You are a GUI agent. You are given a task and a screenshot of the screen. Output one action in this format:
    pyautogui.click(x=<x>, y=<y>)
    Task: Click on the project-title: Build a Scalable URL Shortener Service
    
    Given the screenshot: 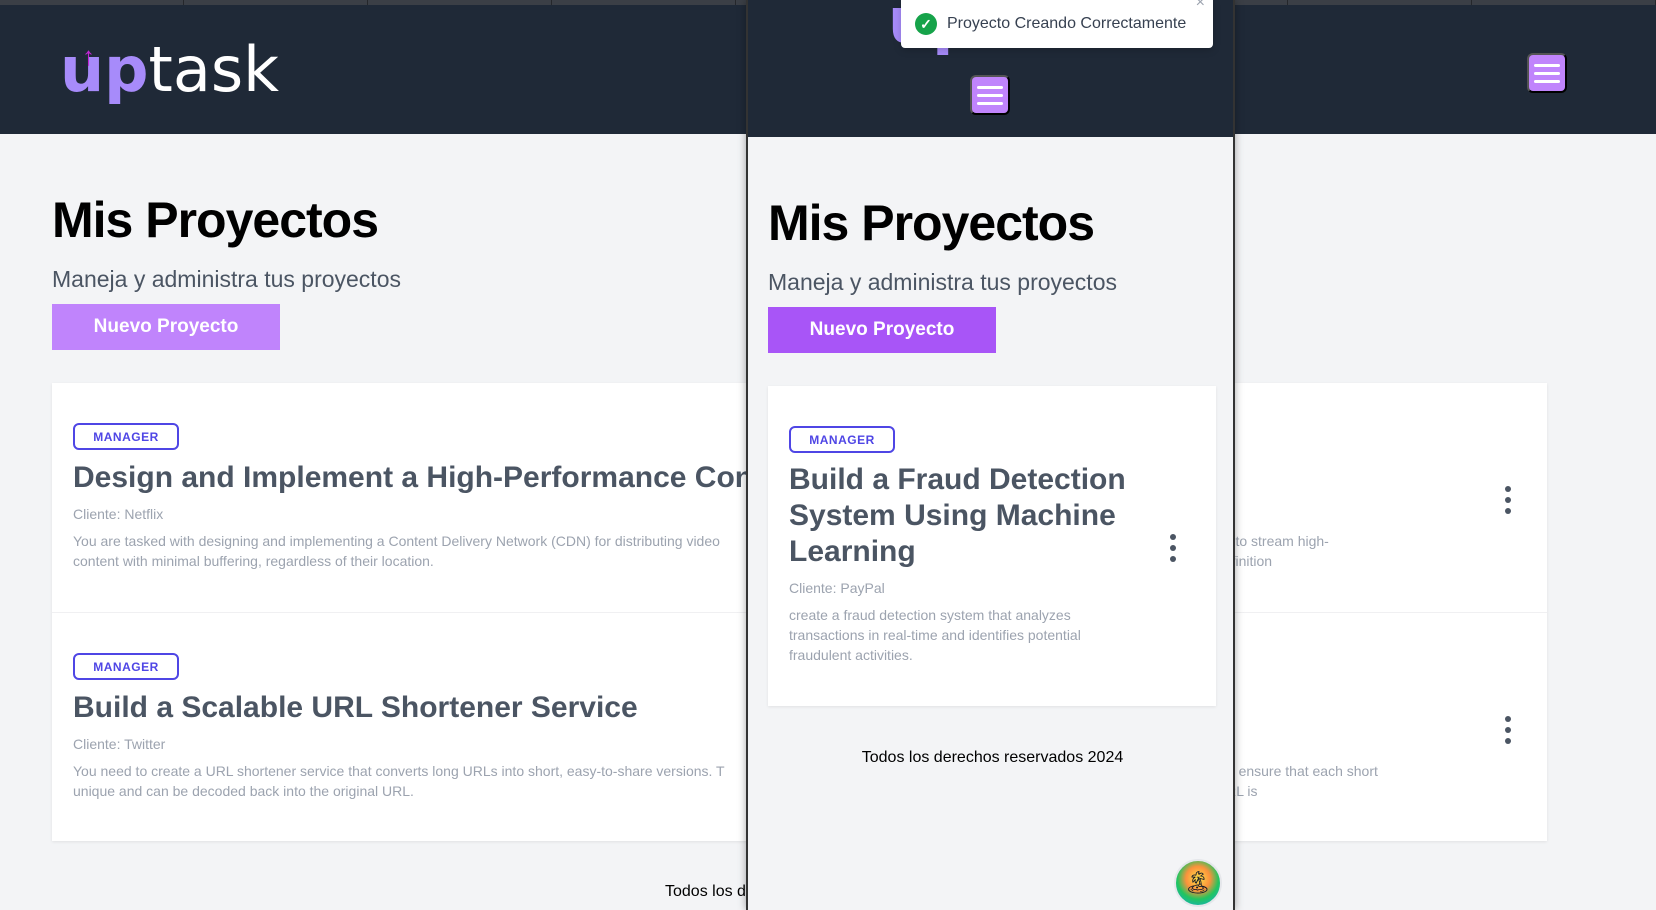 What is the action you would take?
    pyautogui.click(x=355, y=708)
    